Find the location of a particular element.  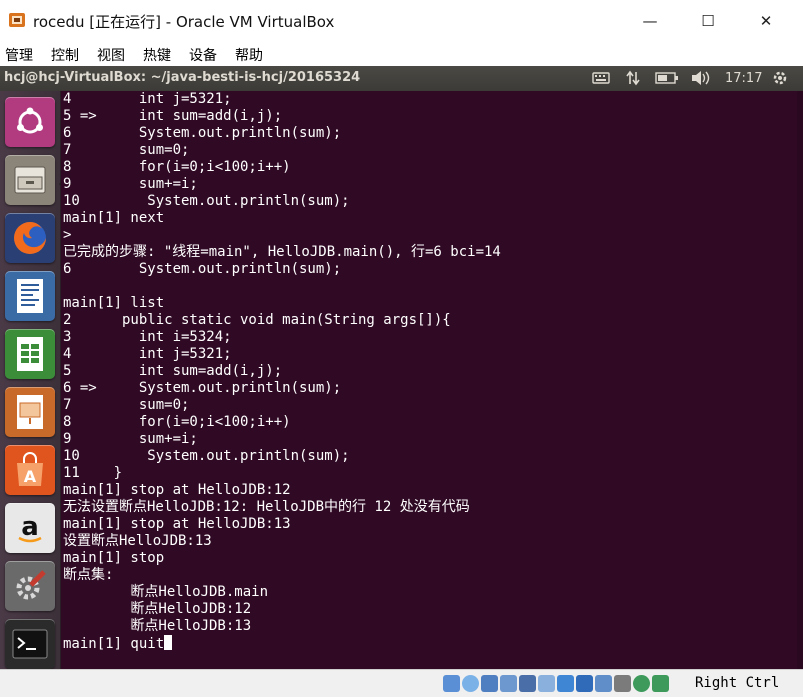

close-button: ✕ is located at coordinates (766, 21).